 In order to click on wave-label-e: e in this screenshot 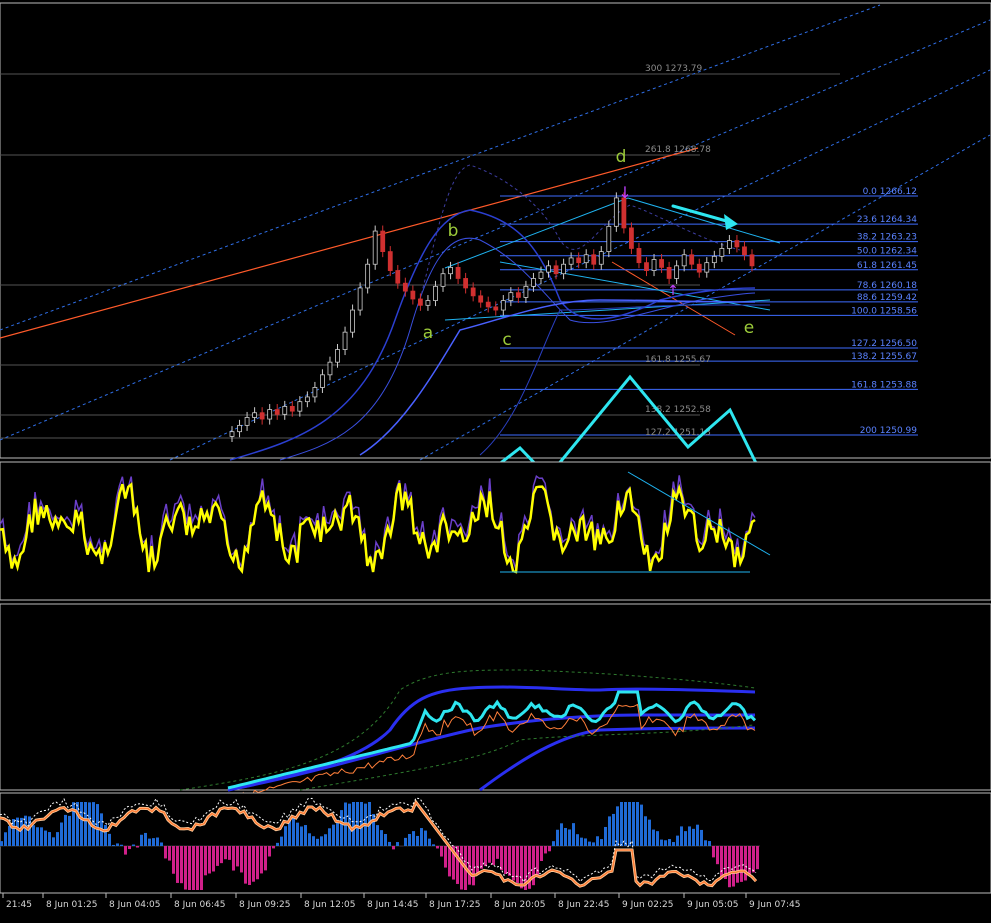, I will do `click(749, 328)`.